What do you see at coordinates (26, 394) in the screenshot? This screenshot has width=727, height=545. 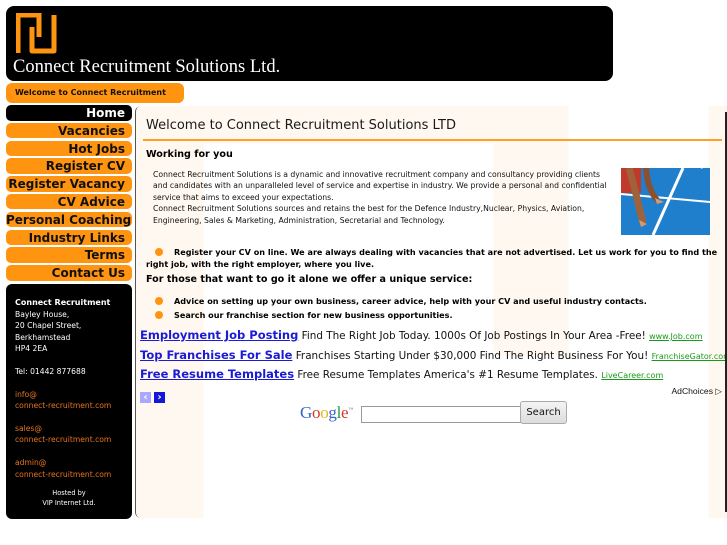 I see `email-user: info@` at bounding box center [26, 394].